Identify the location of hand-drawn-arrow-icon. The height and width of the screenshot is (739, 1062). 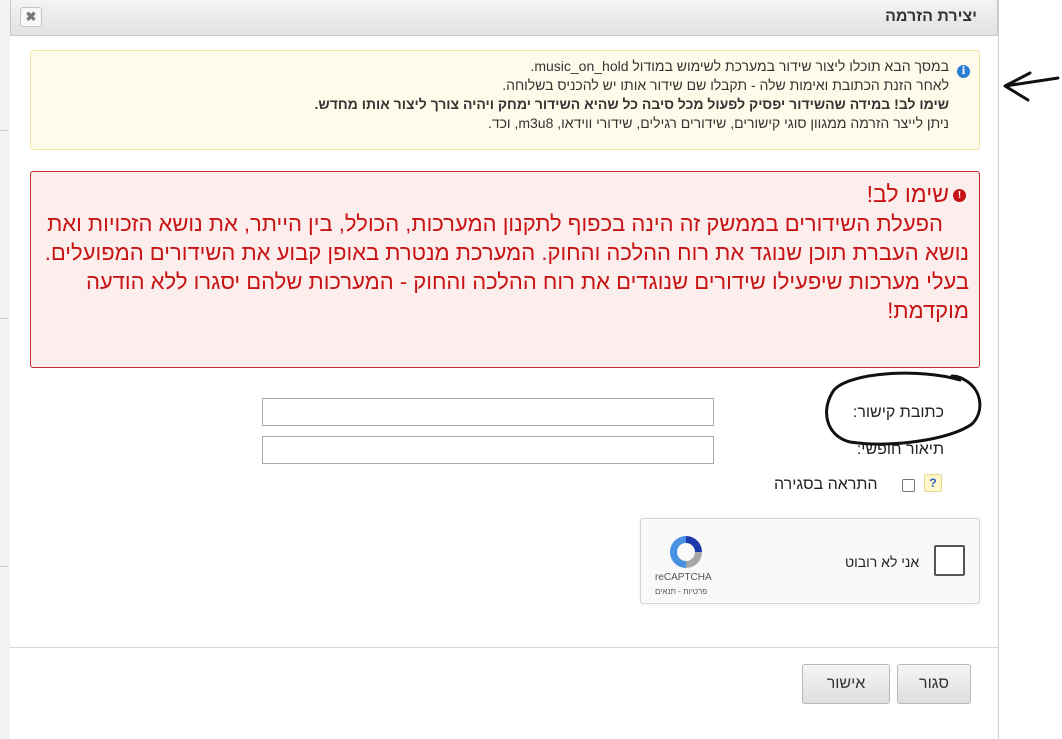
(1031, 86).